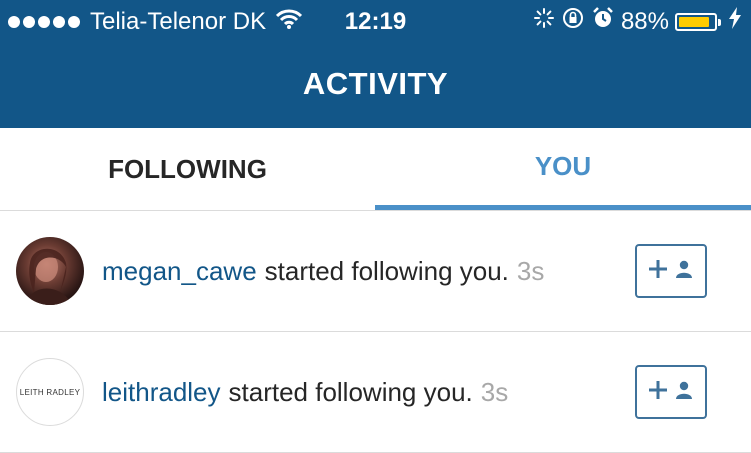  I want to click on page-title: ACTIVITY, so click(375, 83).